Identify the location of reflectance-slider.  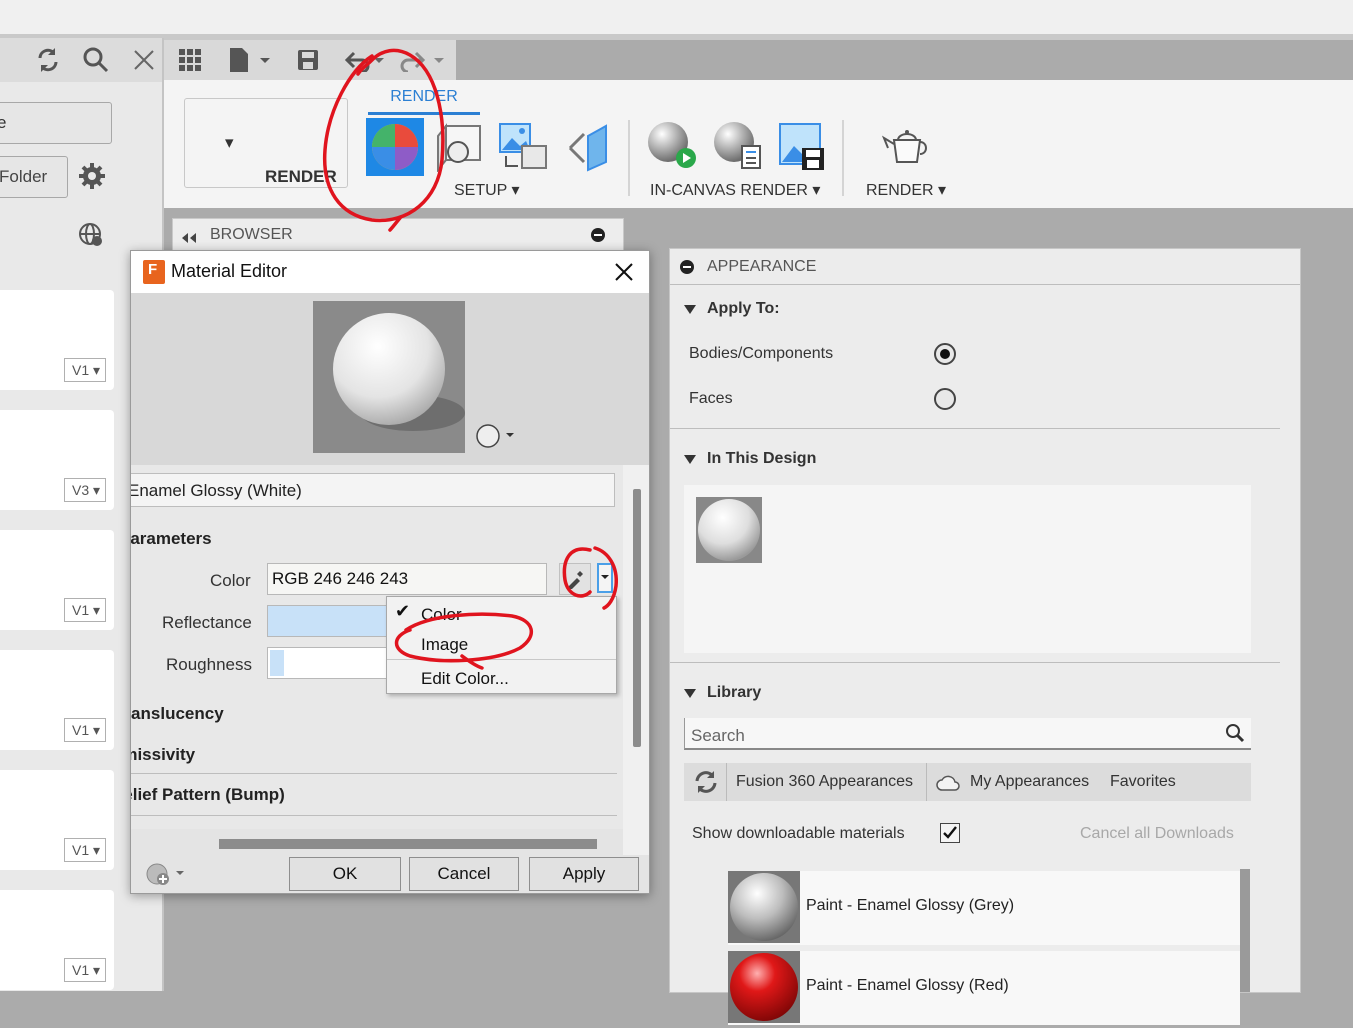
(327, 621).